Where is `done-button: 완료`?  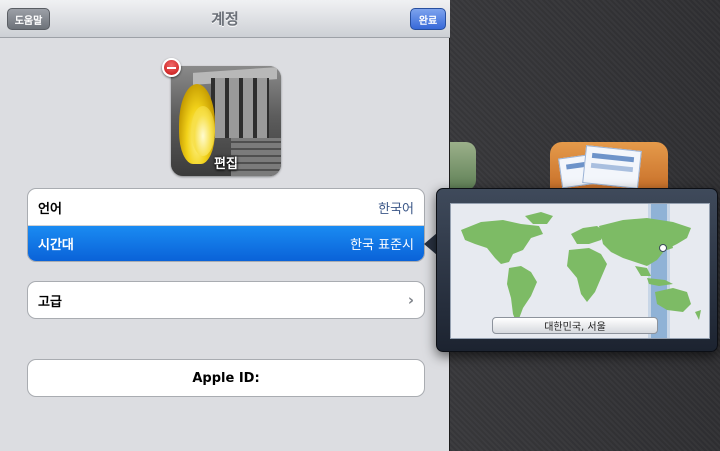
done-button: 완료 is located at coordinates (428, 19).